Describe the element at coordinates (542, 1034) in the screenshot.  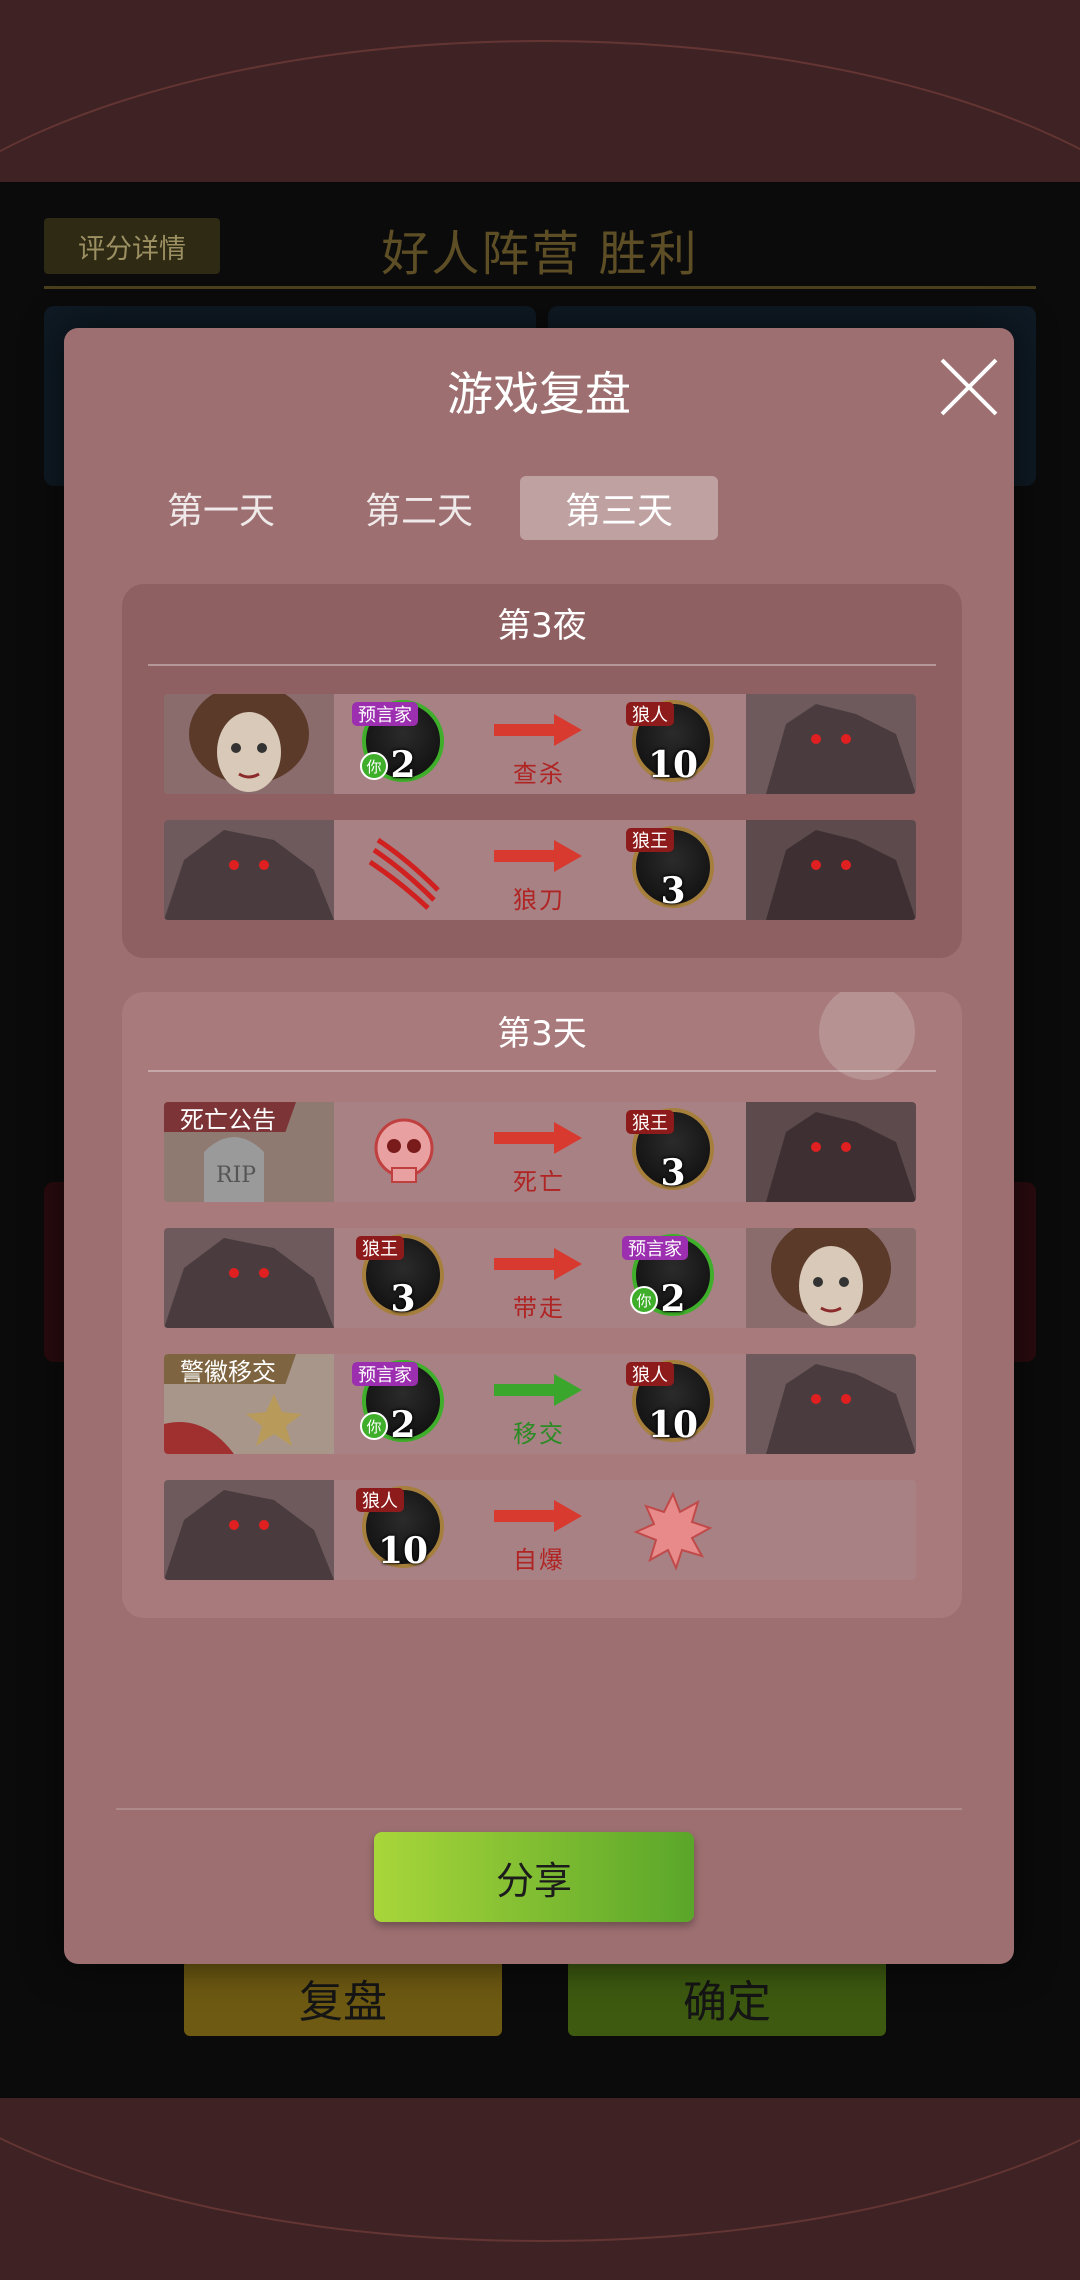
I see `section-title: 第3天` at that location.